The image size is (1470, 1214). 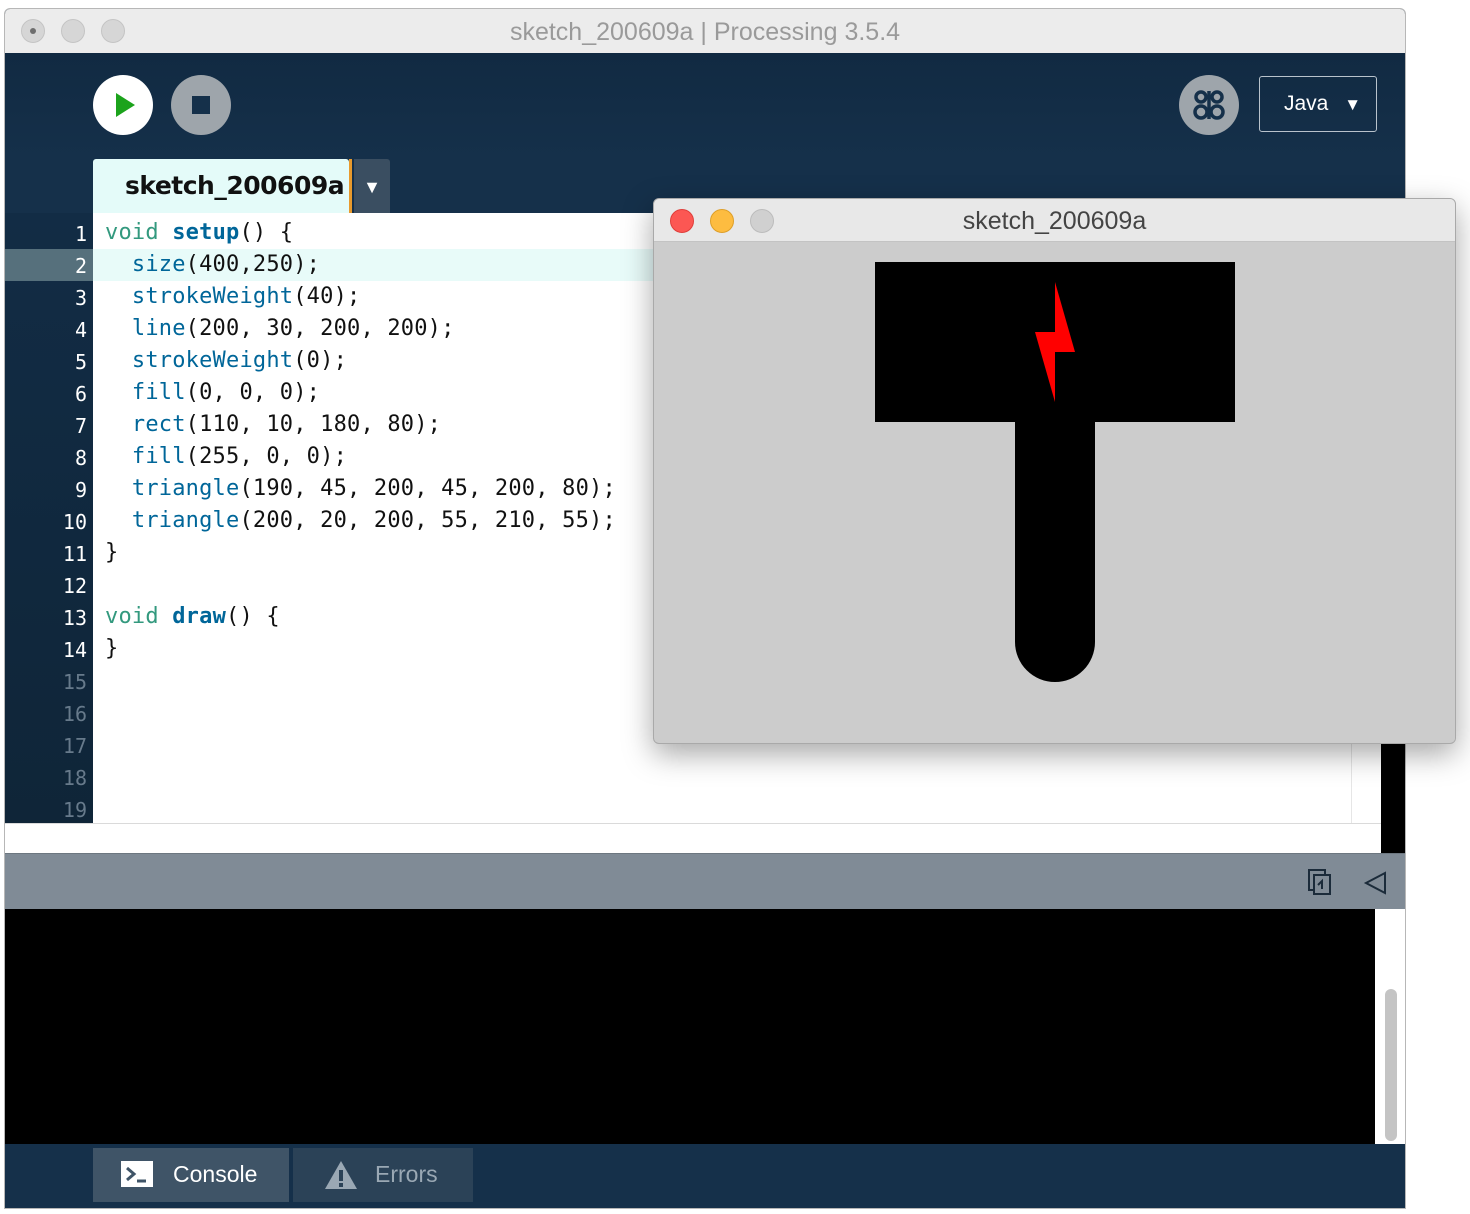 I want to click on tab-modified-marker, so click(x=350, y=186).